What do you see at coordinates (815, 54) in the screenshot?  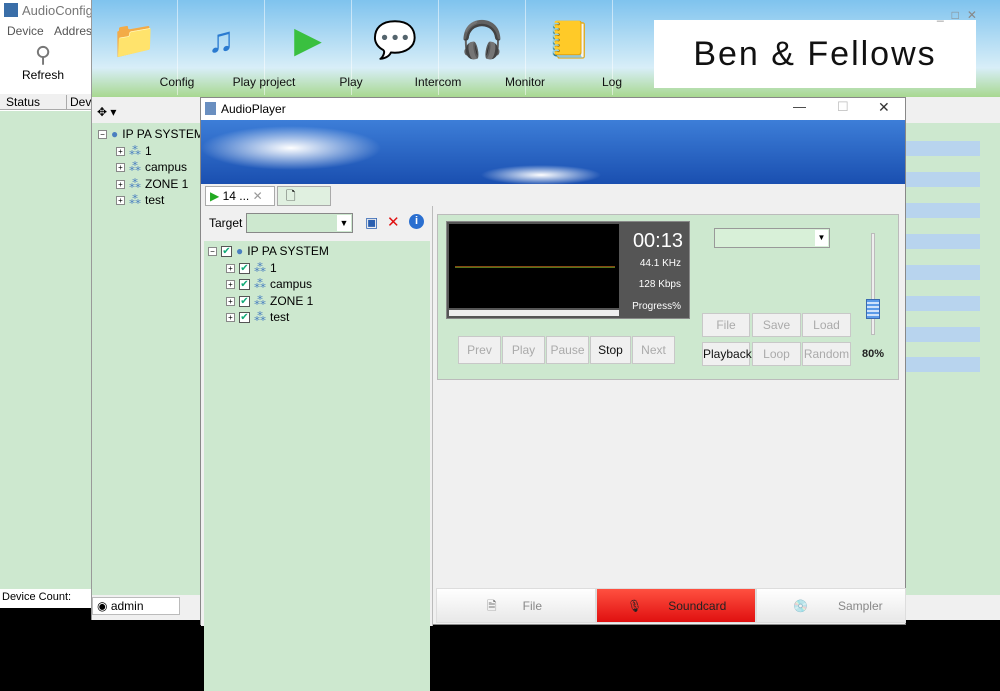 I see `logo: Ben & Fellows` at bounding box center [815, 54].